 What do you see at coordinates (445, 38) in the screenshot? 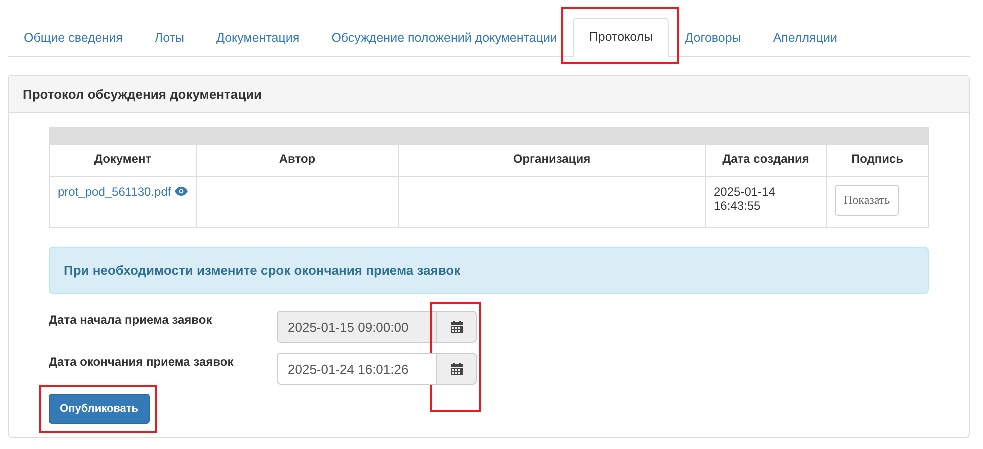
I see `tab: Обсуждение положений документации` at bounding box center [445, 38].